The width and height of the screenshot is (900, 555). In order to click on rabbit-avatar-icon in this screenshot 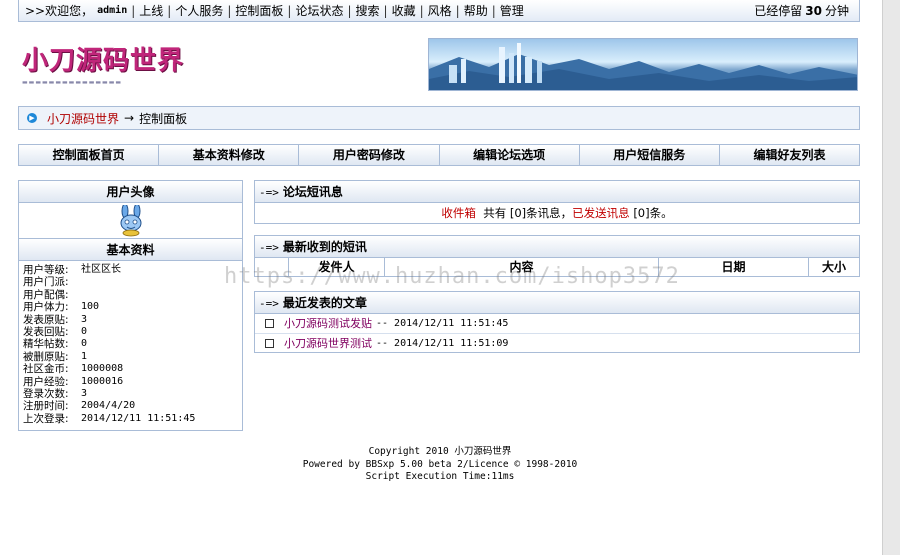, I will do `click(130, 220)`.